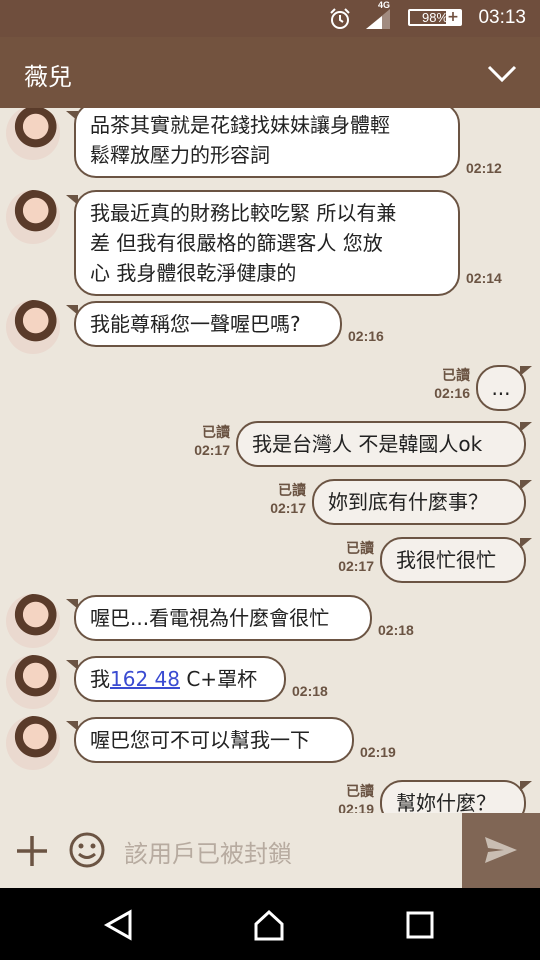 This screenshot has width=540, height=960. I want to click on message-line: 鬆釋放壓力的形容詞, so click(180, 155).